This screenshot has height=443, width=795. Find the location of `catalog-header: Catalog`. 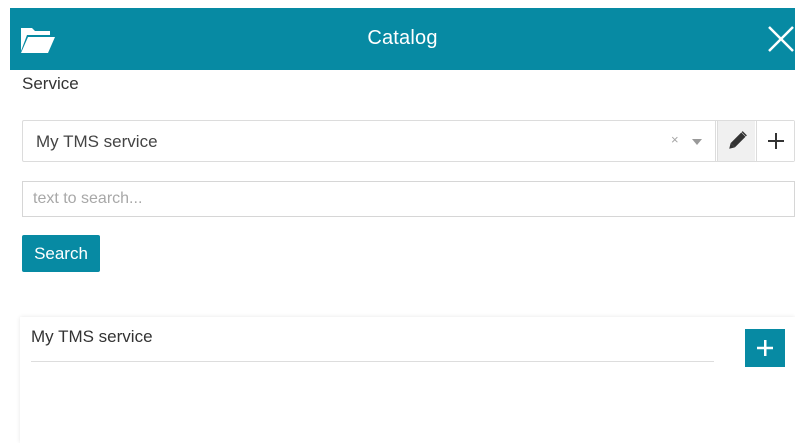

catalog-header: Catalog is located at coordinates (402, 39).